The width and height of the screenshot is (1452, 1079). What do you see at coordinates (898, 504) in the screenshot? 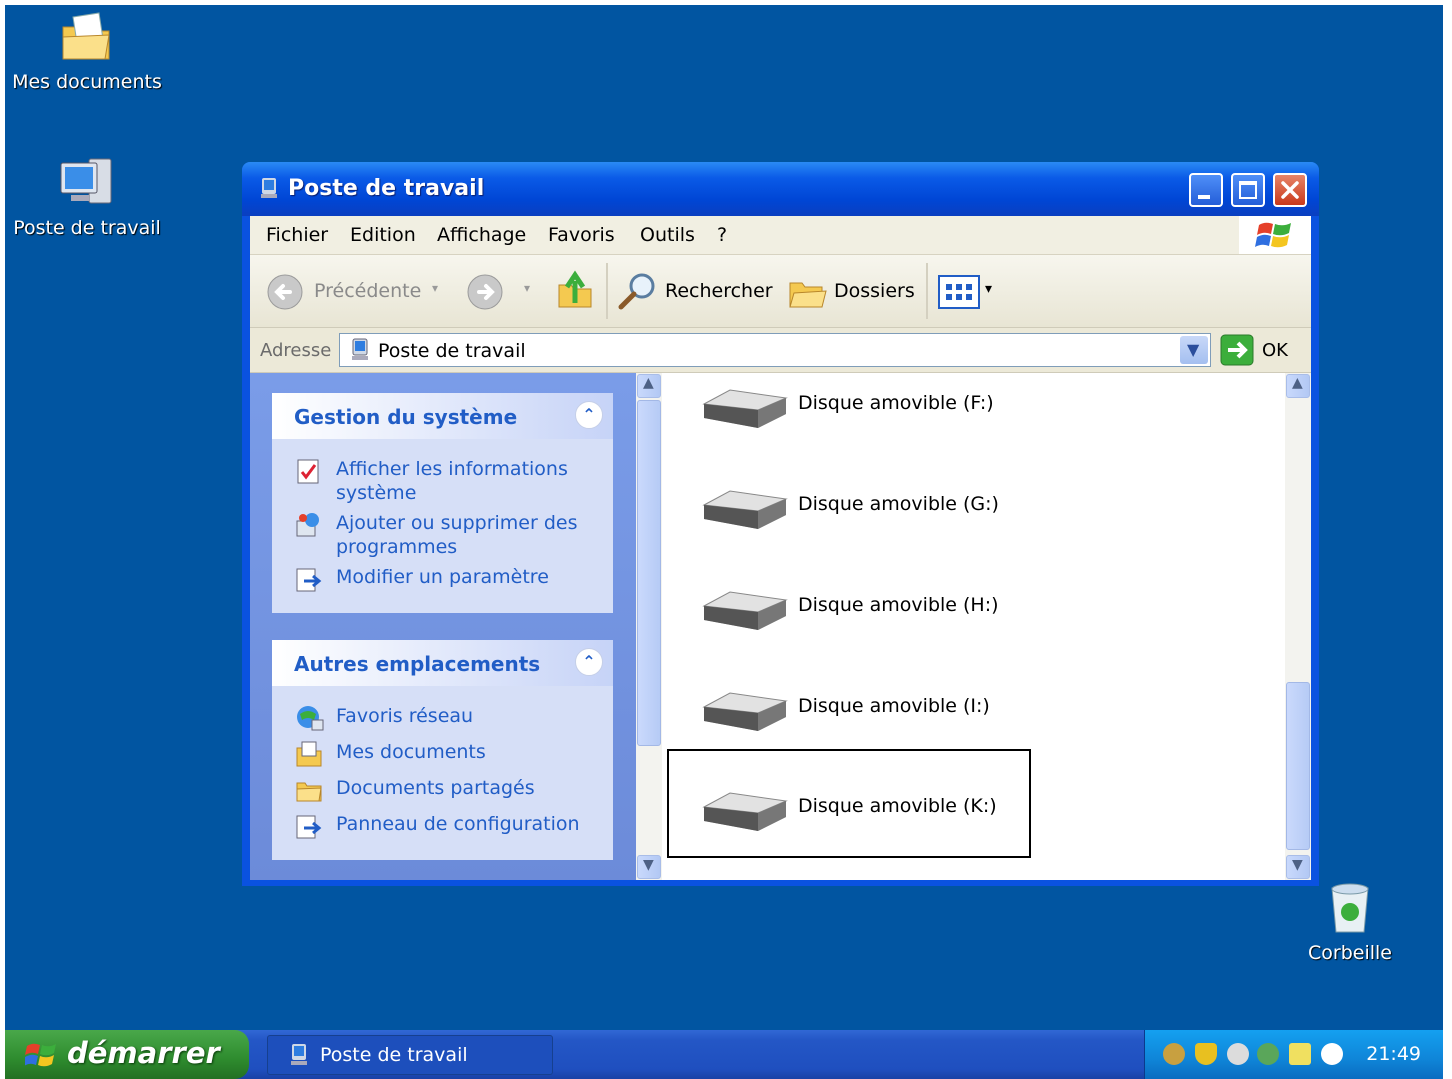
I see `drive-label: Disque amovible (G:)` at bounding box center [898, 504].